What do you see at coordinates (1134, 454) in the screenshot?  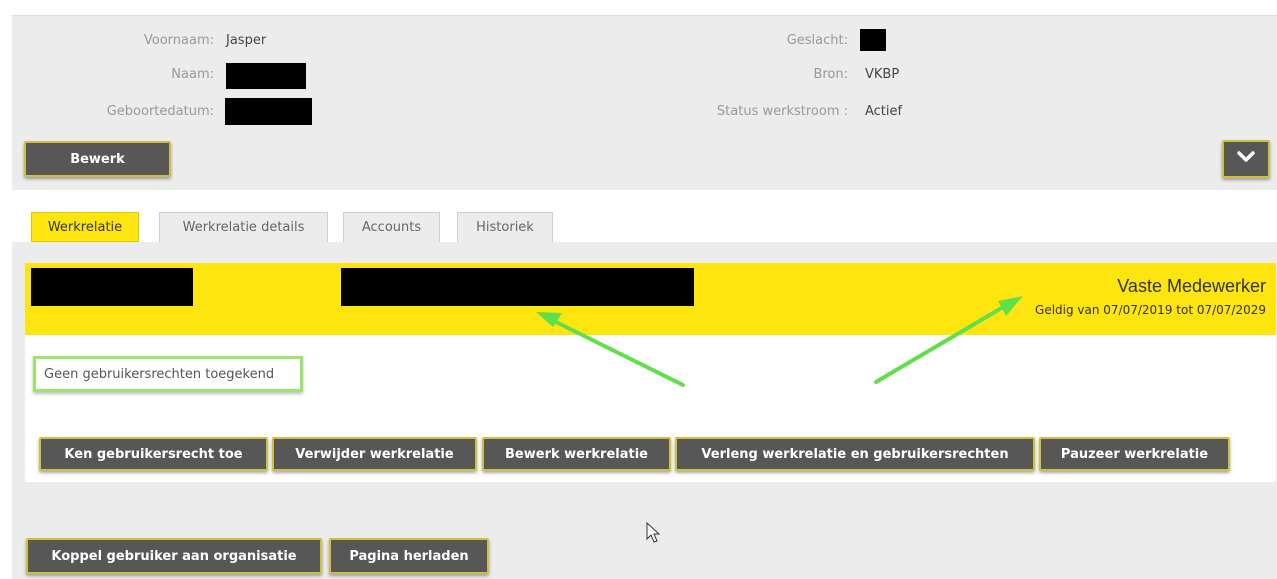 I see `pauzeer-werkrelatie-button: Pauzeer werkrelatie` at bounding box center [1134, 454].